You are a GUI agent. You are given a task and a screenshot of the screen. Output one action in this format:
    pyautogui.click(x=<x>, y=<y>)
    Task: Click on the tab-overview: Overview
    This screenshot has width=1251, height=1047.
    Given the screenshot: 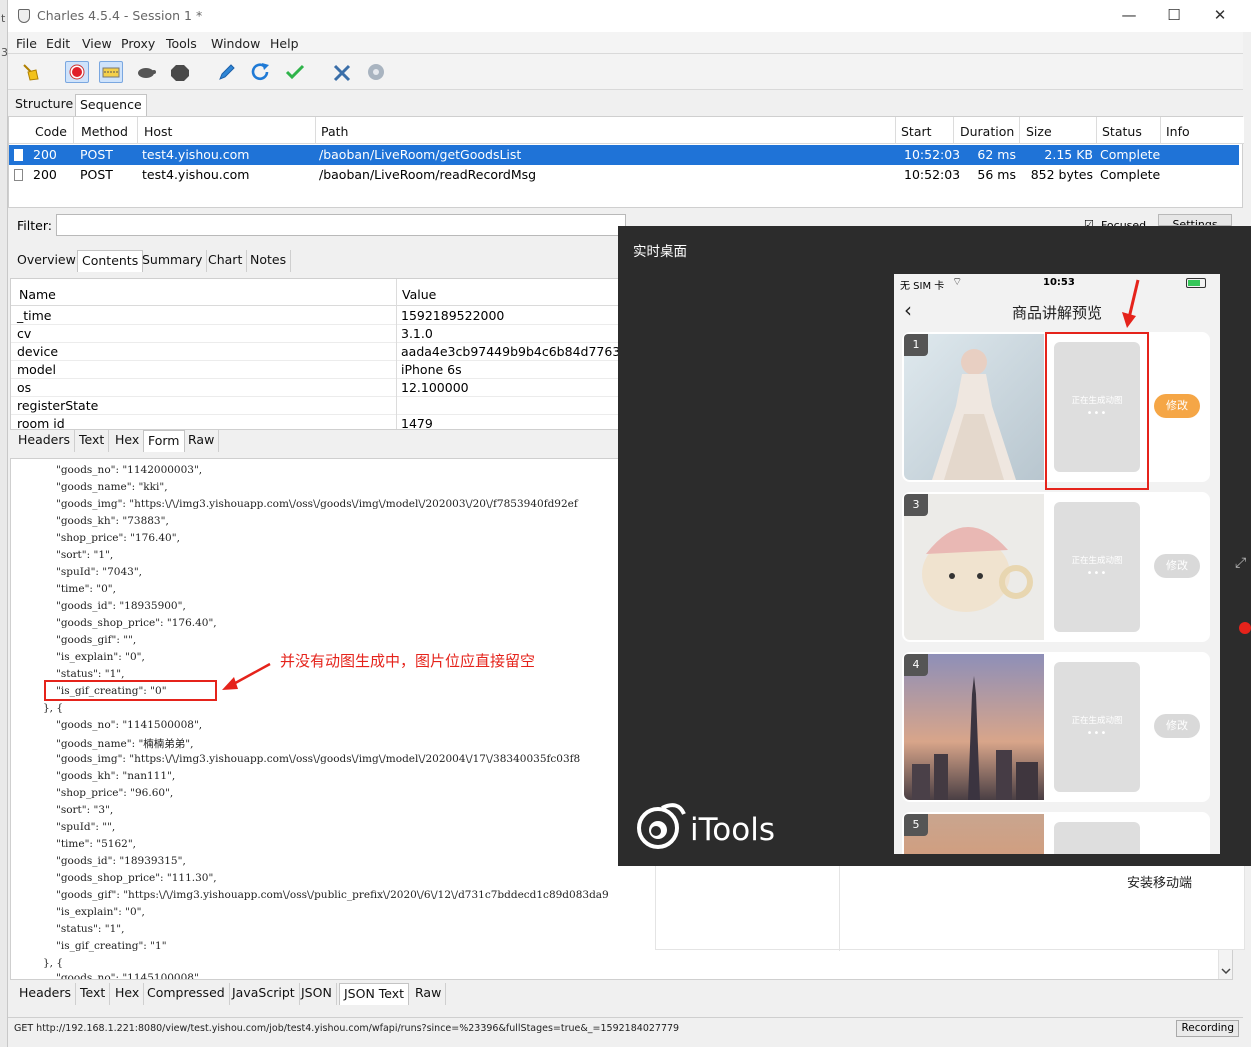 What is the action you would take?
    pyautogui.click(x=47, y=261)
    